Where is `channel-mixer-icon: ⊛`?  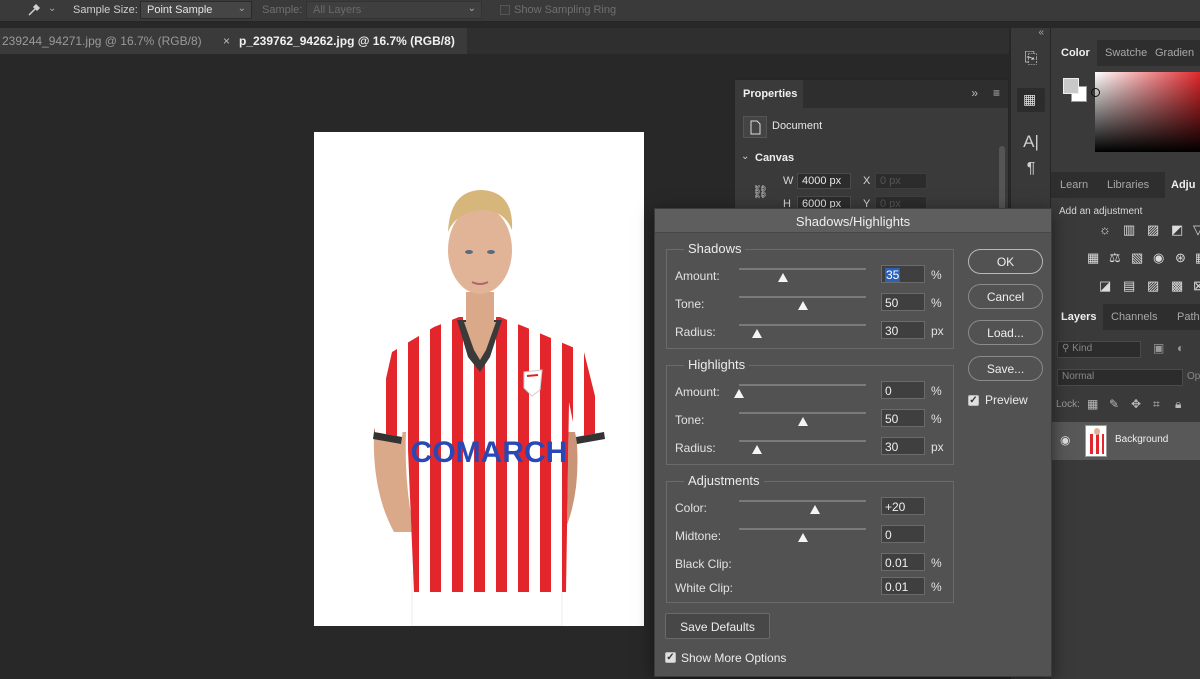 channel-mixer-icon: ⊛ is located at coordinates (1180, 258).